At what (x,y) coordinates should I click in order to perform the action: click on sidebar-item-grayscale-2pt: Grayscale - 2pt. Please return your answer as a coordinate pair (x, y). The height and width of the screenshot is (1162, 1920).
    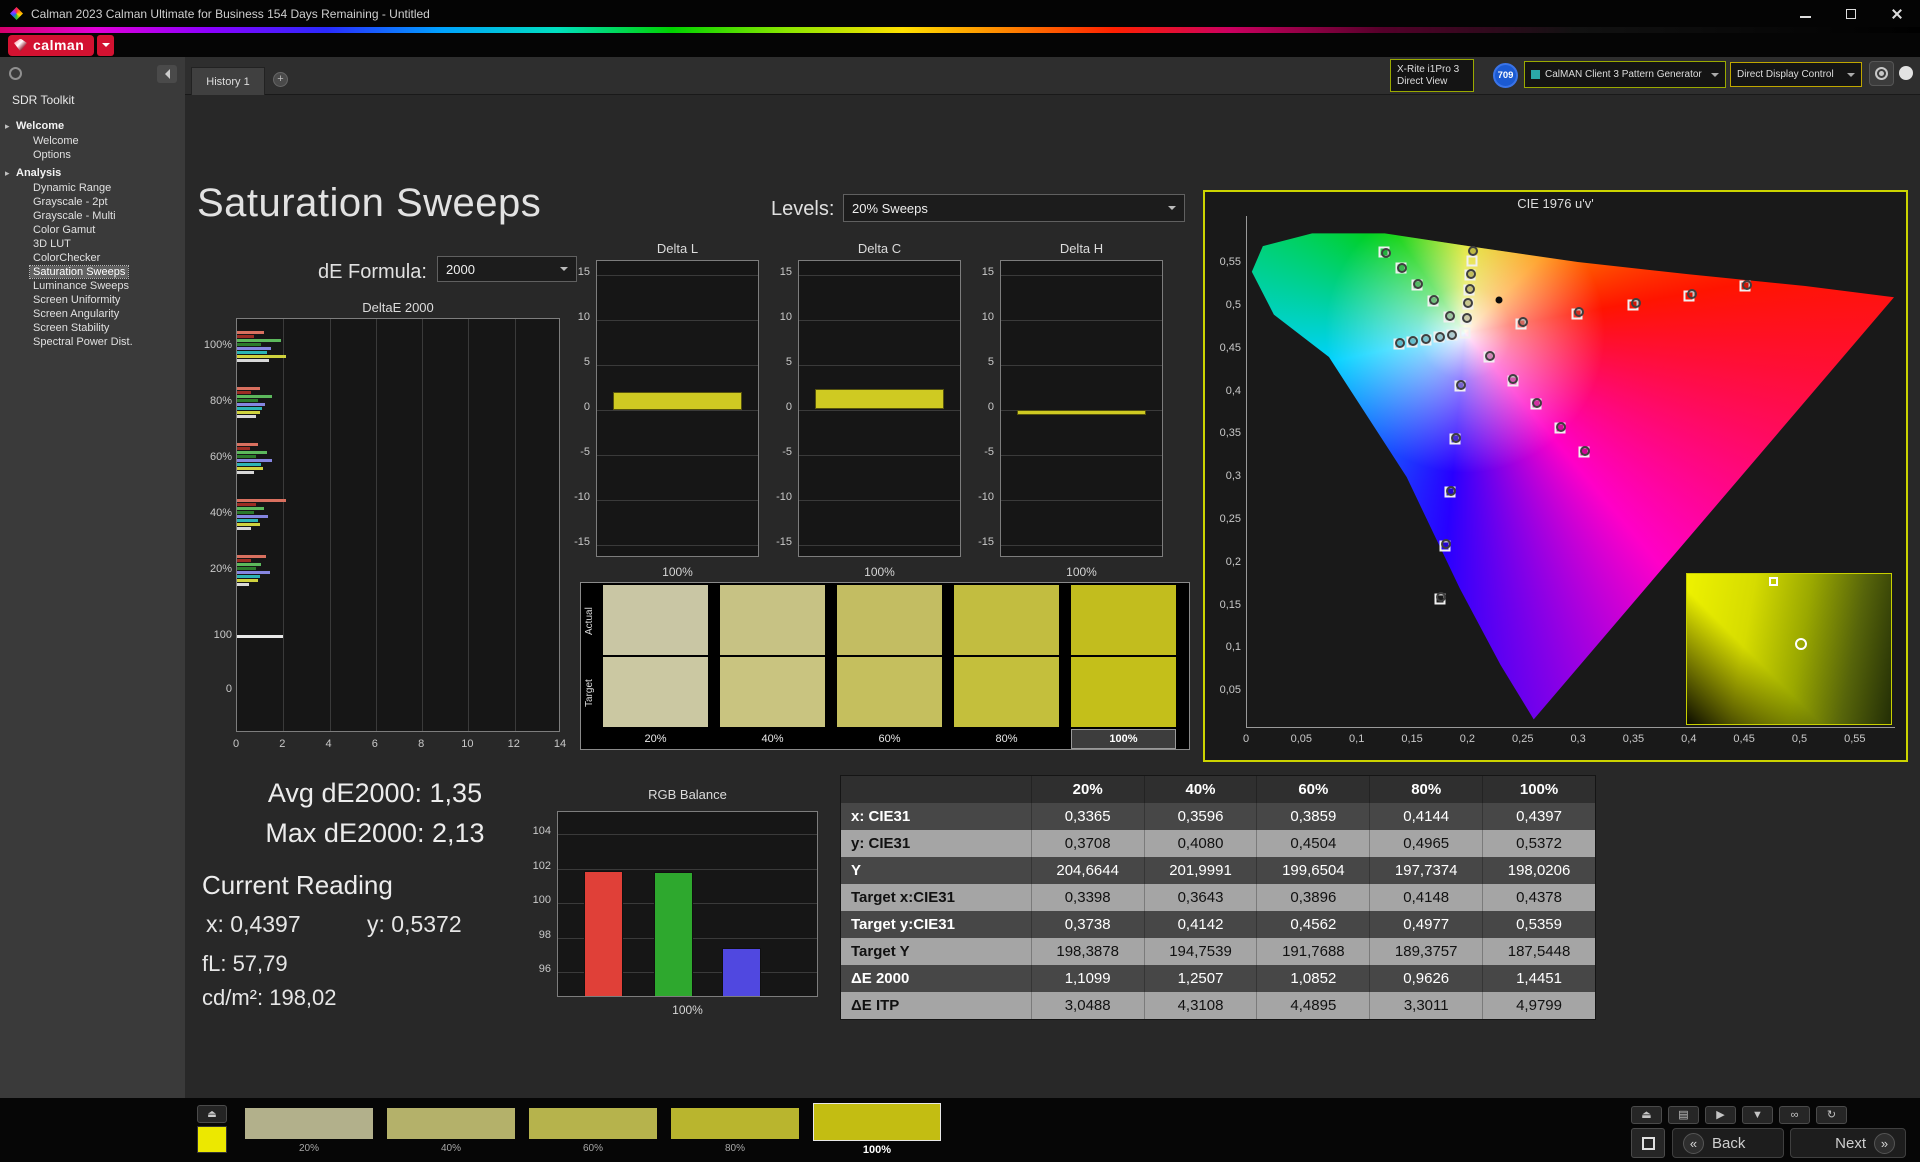
    Looking at the image, I should click on (92, 202).